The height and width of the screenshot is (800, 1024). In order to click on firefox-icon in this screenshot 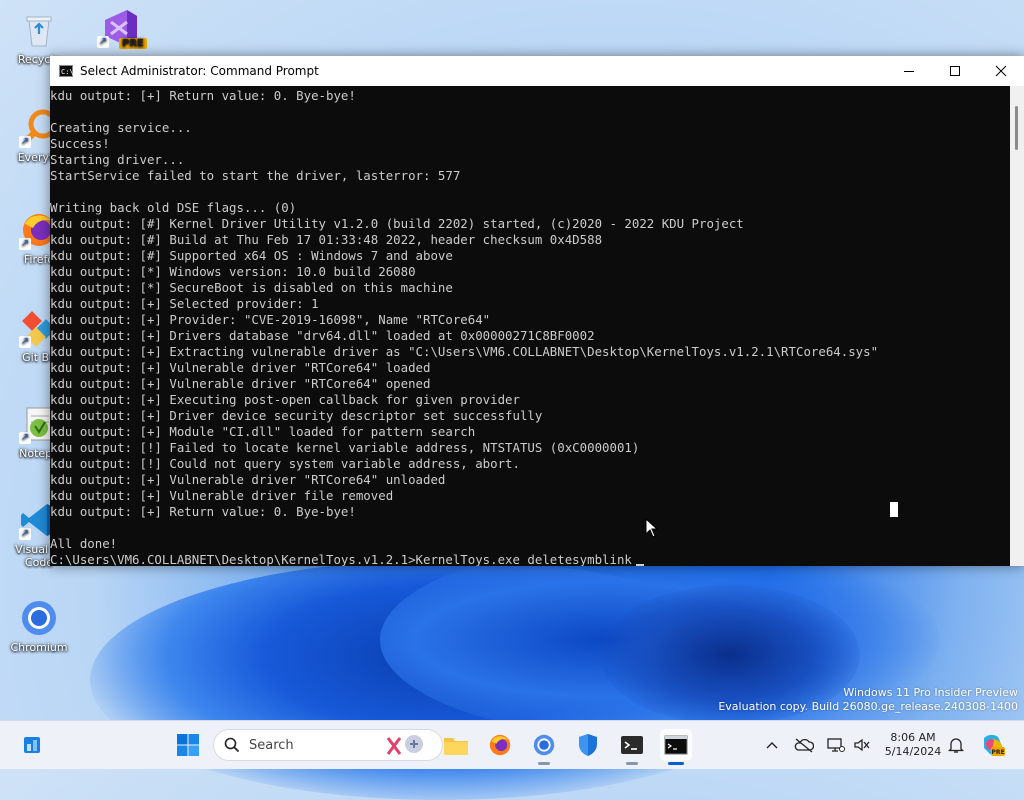, I will do `click(500, 745)`.